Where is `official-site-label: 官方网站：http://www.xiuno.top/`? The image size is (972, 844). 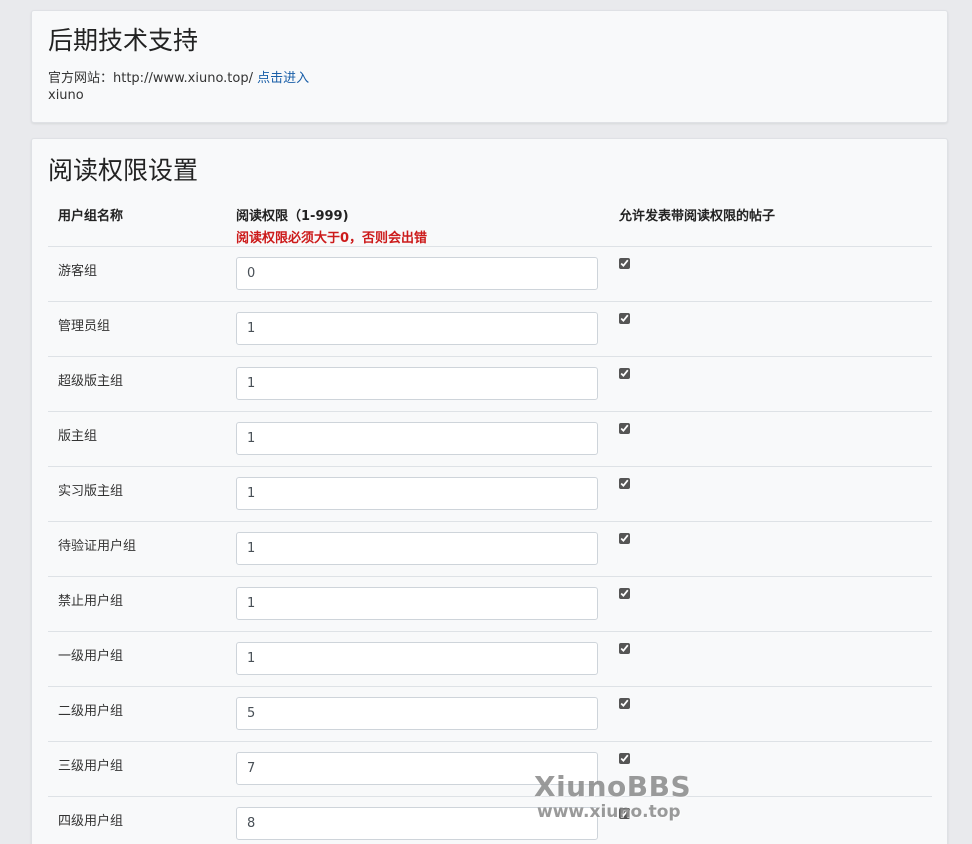
official-site-label: 官方网站：http://www.xiuno.top/ is located at coordinates (150, 78).